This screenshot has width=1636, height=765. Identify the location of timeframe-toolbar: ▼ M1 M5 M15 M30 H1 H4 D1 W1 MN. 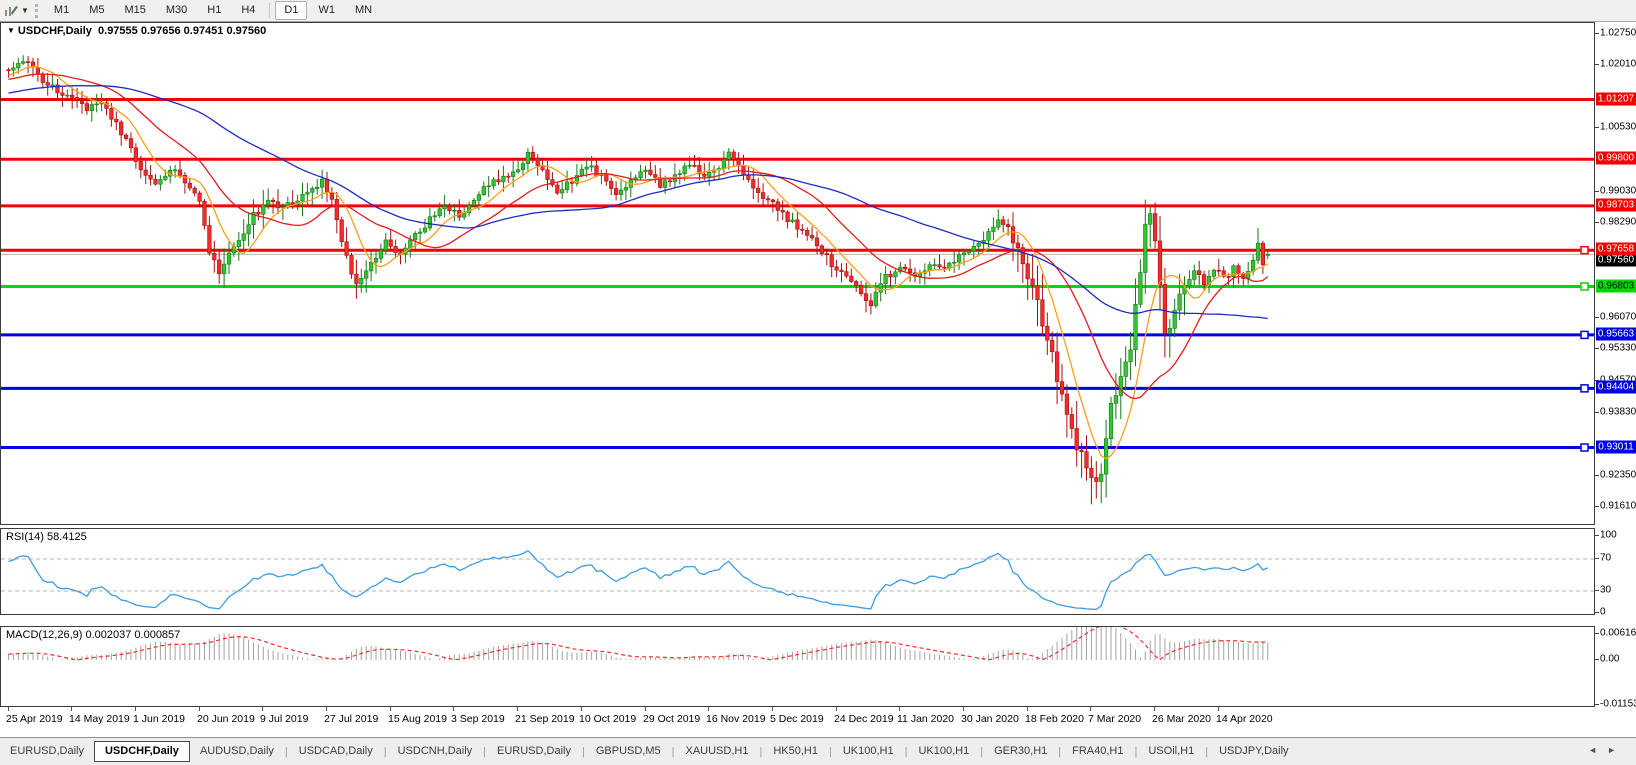
(818, 11).